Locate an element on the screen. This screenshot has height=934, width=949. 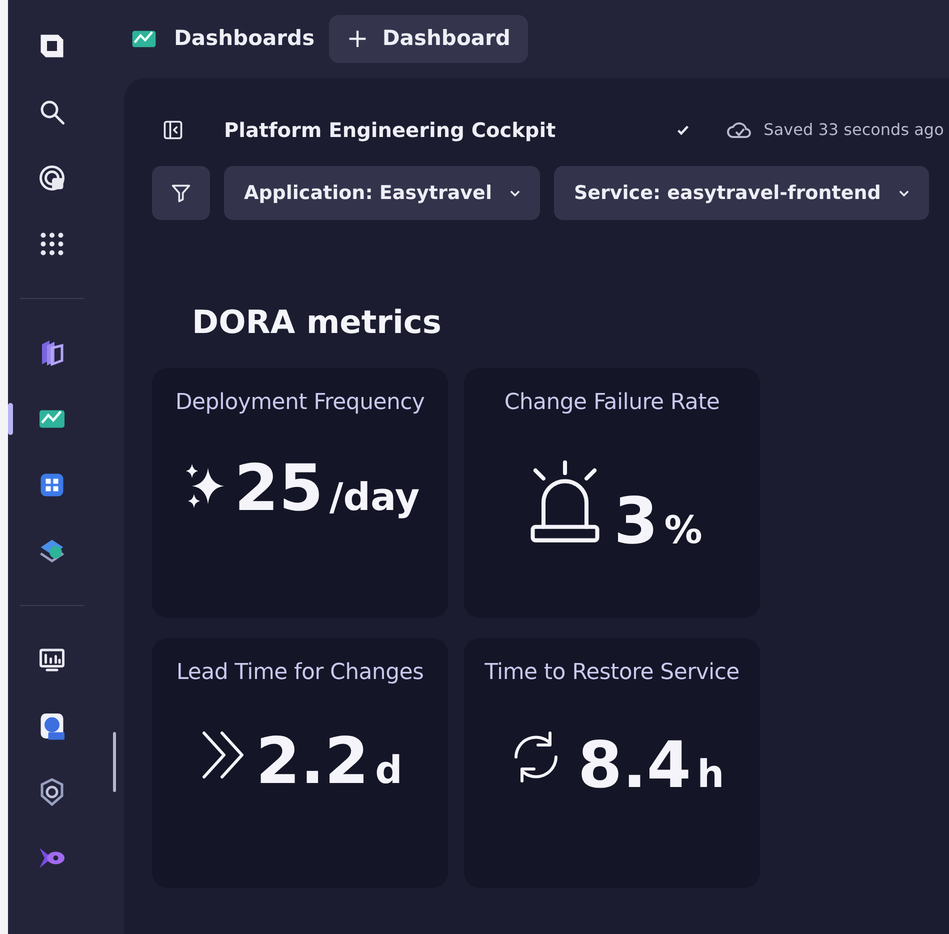
section-heading: DORA metrics is located at coordinates (317, 322).